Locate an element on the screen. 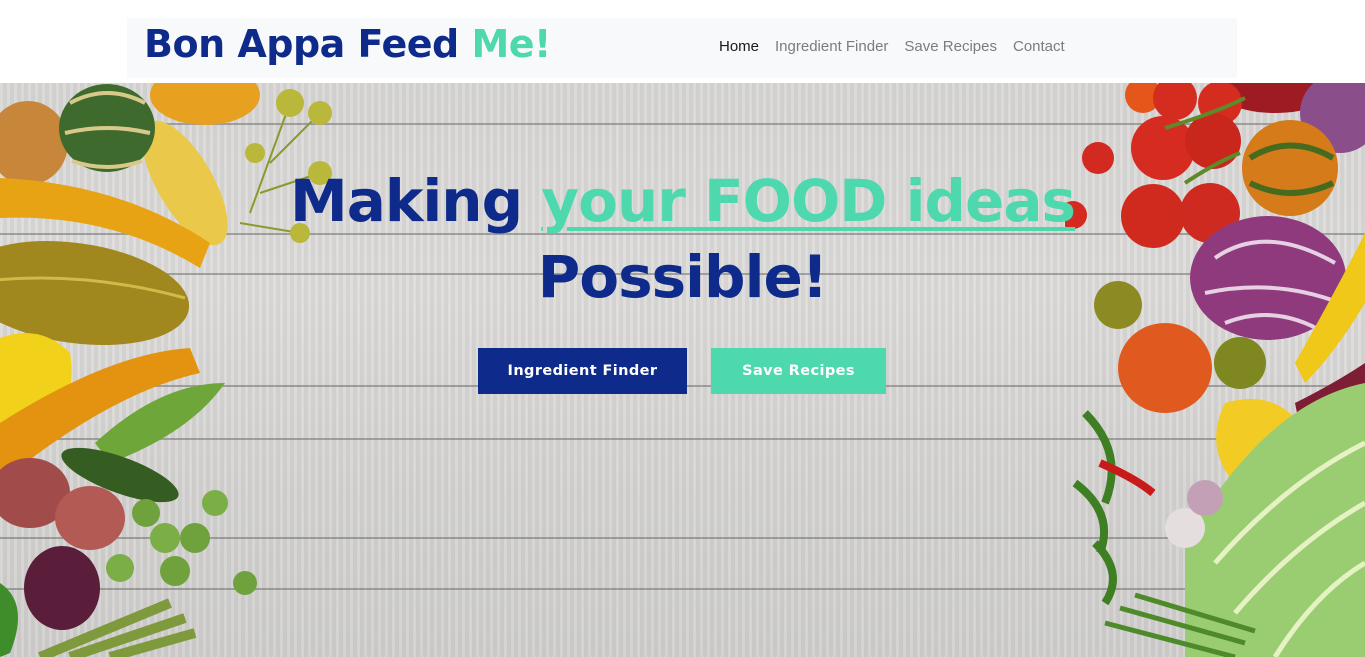  ingredient-finder-button: Ingredient Finder is located at coordinates (582, 371).